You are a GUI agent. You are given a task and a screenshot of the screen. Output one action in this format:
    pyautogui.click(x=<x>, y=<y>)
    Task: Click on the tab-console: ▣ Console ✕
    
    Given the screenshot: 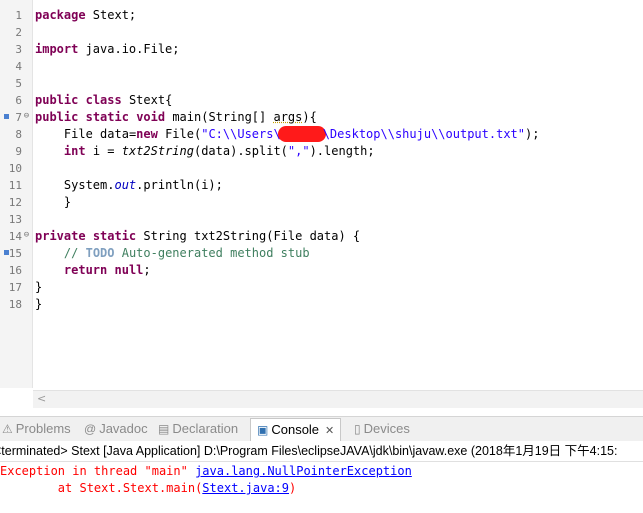 What is the action you would take?
    pyautogui.click(x=296, y=429)
    